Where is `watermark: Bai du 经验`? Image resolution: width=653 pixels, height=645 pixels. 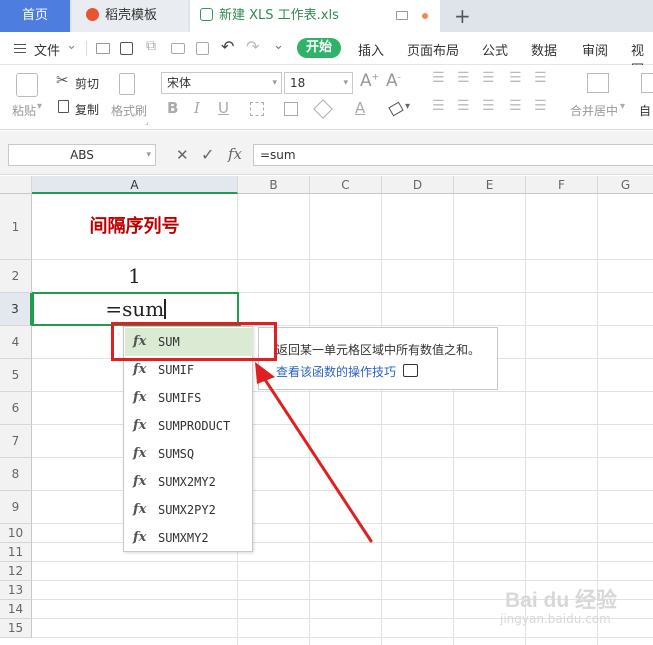
watermark: Bai du 经验 is located at coordinates (561, 600).